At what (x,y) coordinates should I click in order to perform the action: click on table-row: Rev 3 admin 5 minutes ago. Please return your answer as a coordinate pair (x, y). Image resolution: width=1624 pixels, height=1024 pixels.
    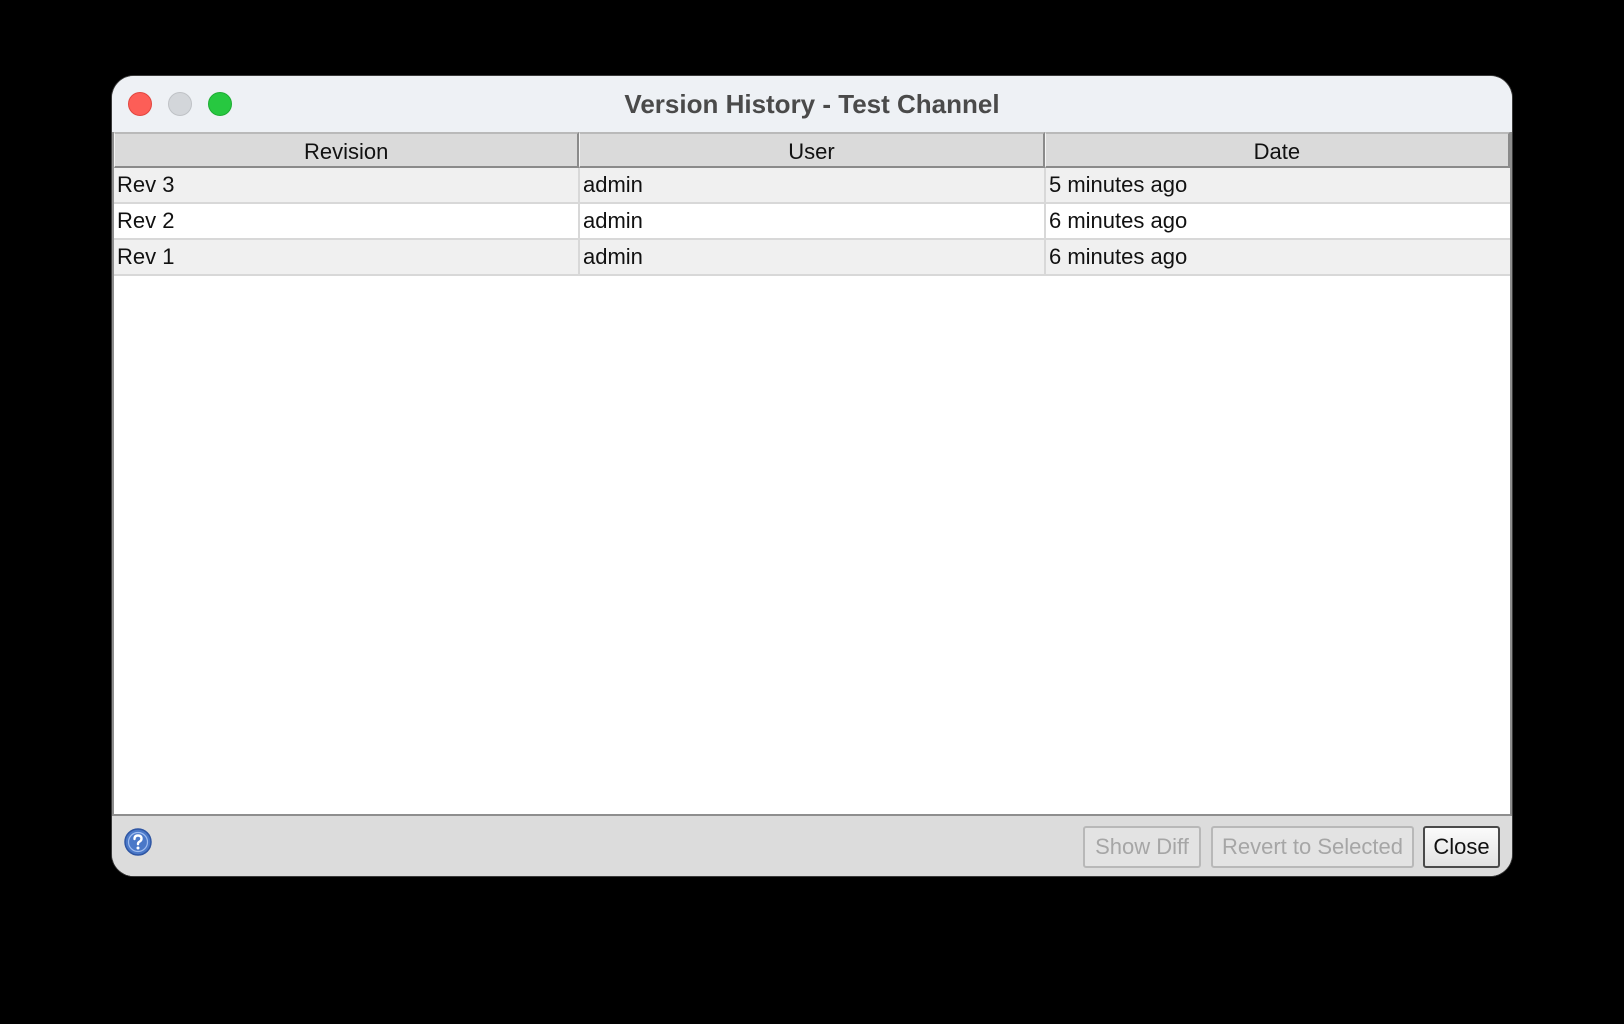
    Looking at the image, I should click on (812, 186).